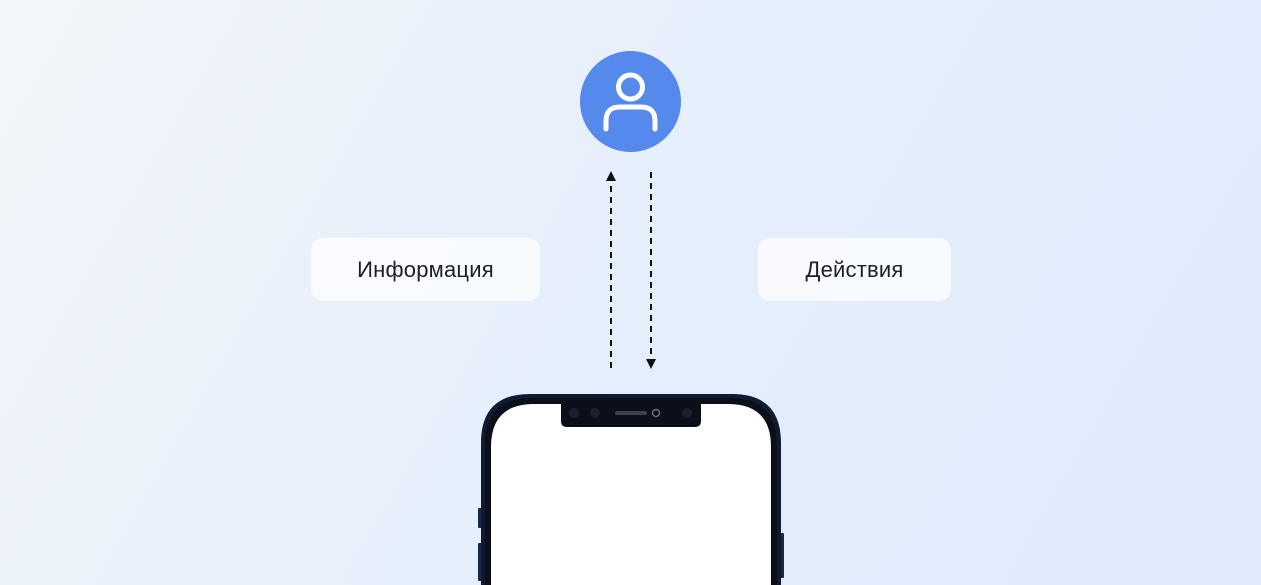  I want to click on actions-label: Действия, so click(854, 269).